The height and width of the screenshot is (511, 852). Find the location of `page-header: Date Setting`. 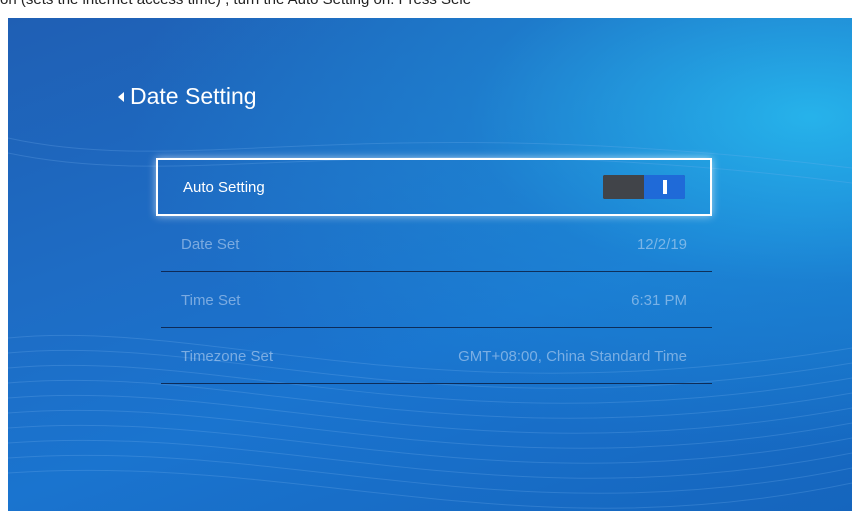

page-header: Date Setting is located at coordinates (187, 96).